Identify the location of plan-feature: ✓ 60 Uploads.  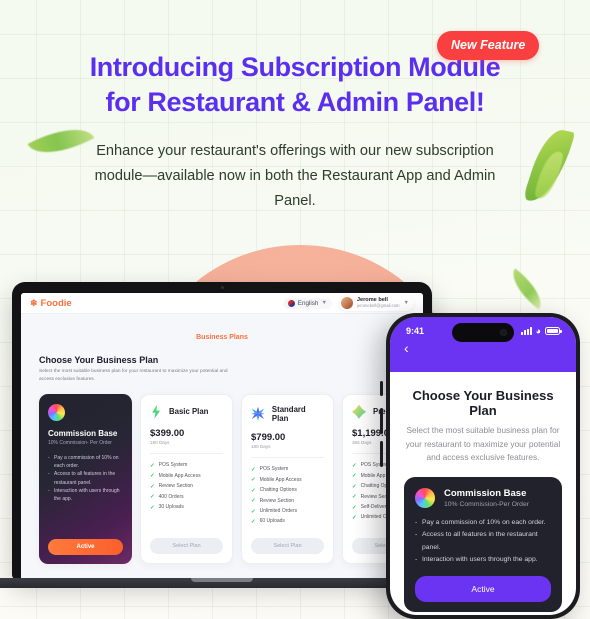
(287, 522).